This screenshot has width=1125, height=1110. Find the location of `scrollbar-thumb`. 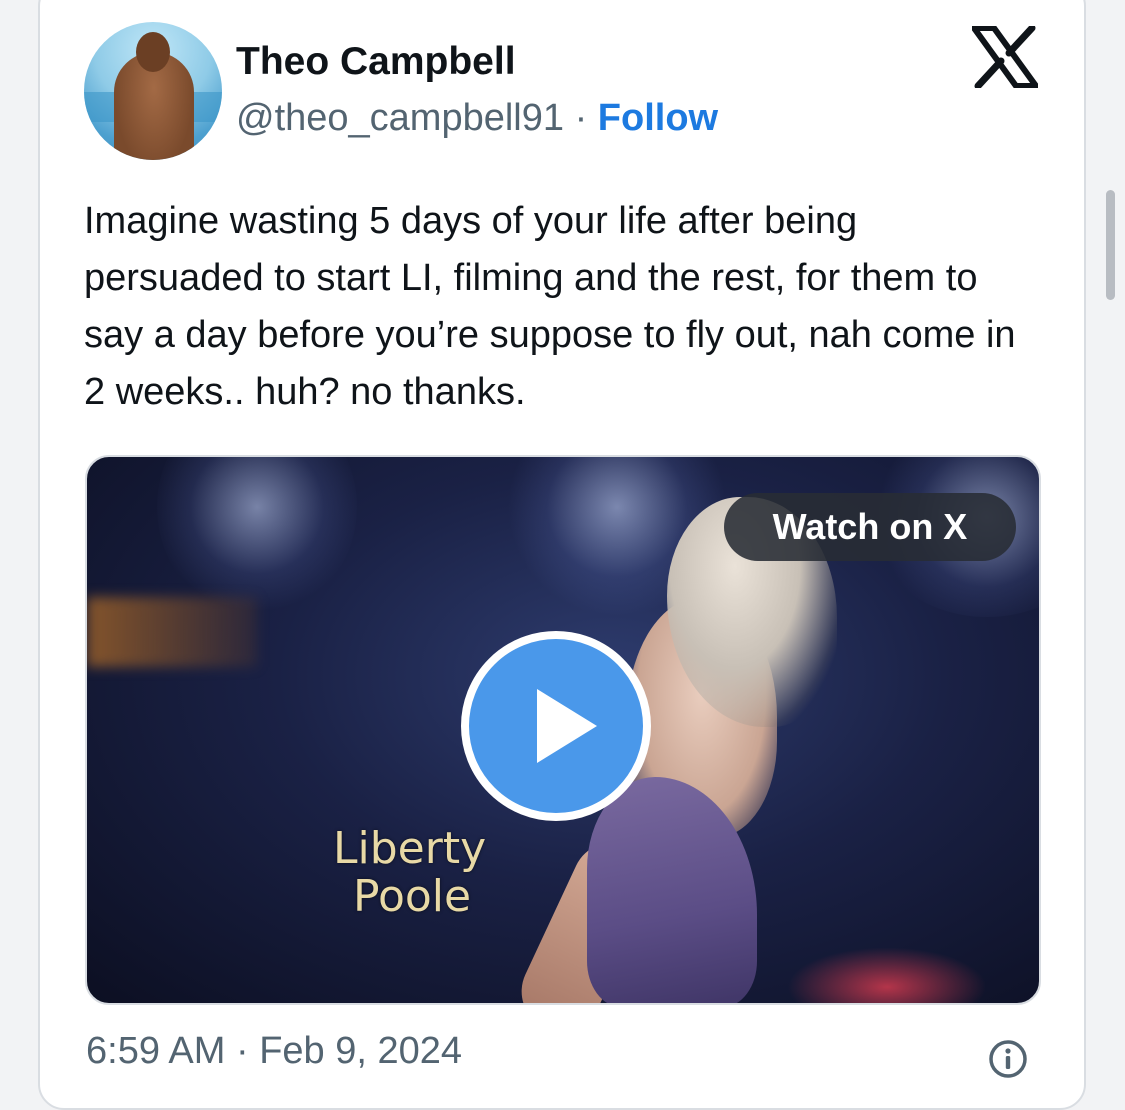

scrollbar-thumb is located at coordinates (1110, 245).